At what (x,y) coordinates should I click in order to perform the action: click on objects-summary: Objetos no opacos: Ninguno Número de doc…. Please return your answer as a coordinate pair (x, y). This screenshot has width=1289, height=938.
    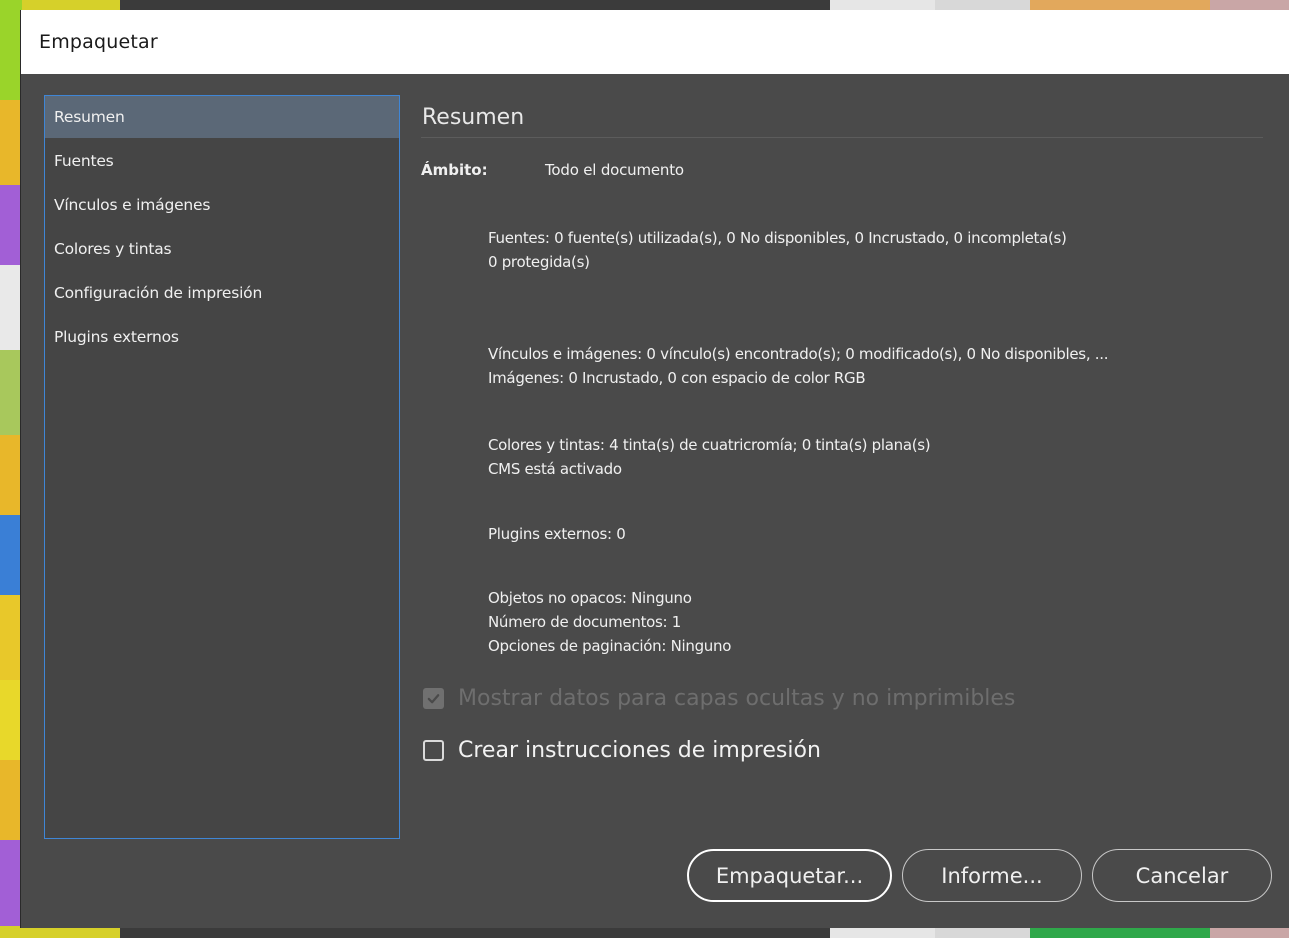
    Looking at the image, I should click on (609, 622).